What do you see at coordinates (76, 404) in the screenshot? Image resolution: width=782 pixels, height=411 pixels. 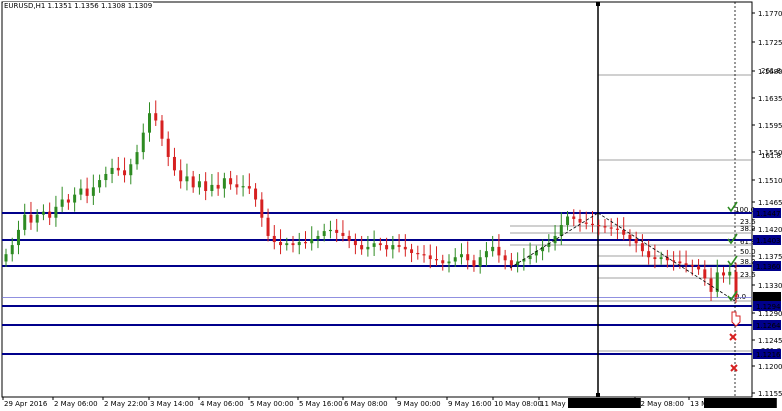 I see `x-tick-label: 2 May 06:00` at bounding box center [76, 404].